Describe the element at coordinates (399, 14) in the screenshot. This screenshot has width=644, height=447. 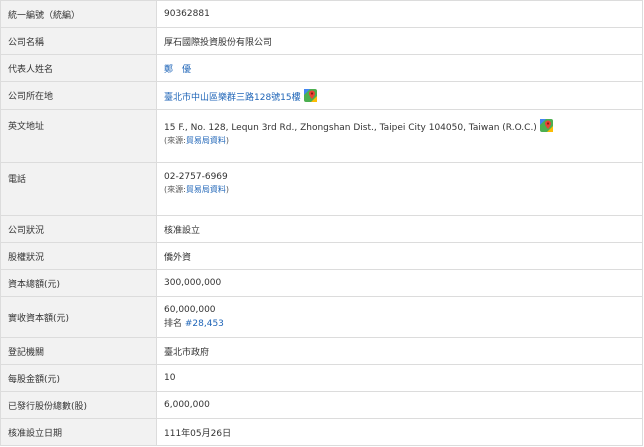
I see `tax-id-value: 90362881` at that location.